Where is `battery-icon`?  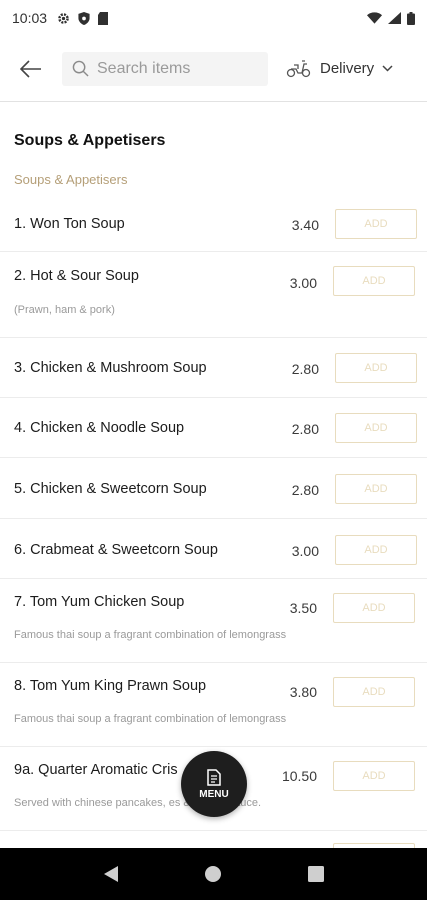
battery-icon is located at coordinates (411, 18).